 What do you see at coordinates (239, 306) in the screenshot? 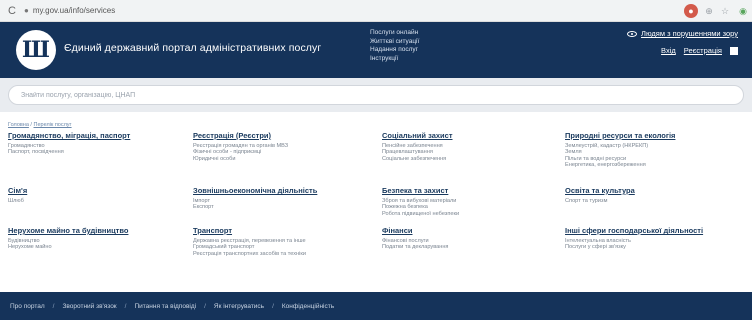
I see `footer-link-integration: Як інтегруватись` at bounding box center [239, 306].